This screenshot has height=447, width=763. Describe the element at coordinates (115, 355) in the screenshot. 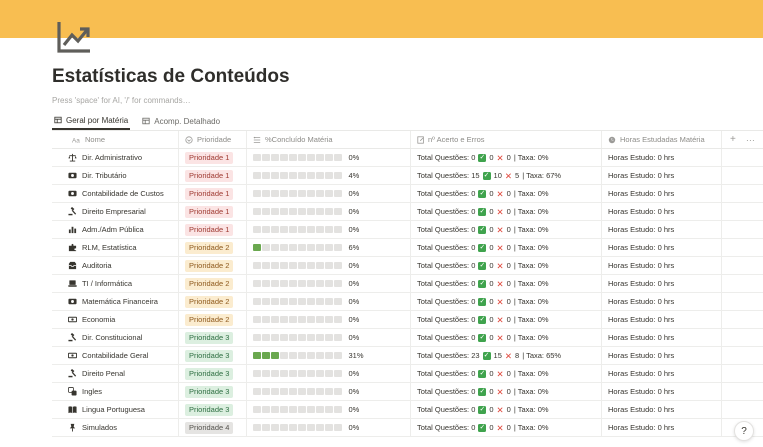

I see `cell-name: Contabilidade Geral` at that location.